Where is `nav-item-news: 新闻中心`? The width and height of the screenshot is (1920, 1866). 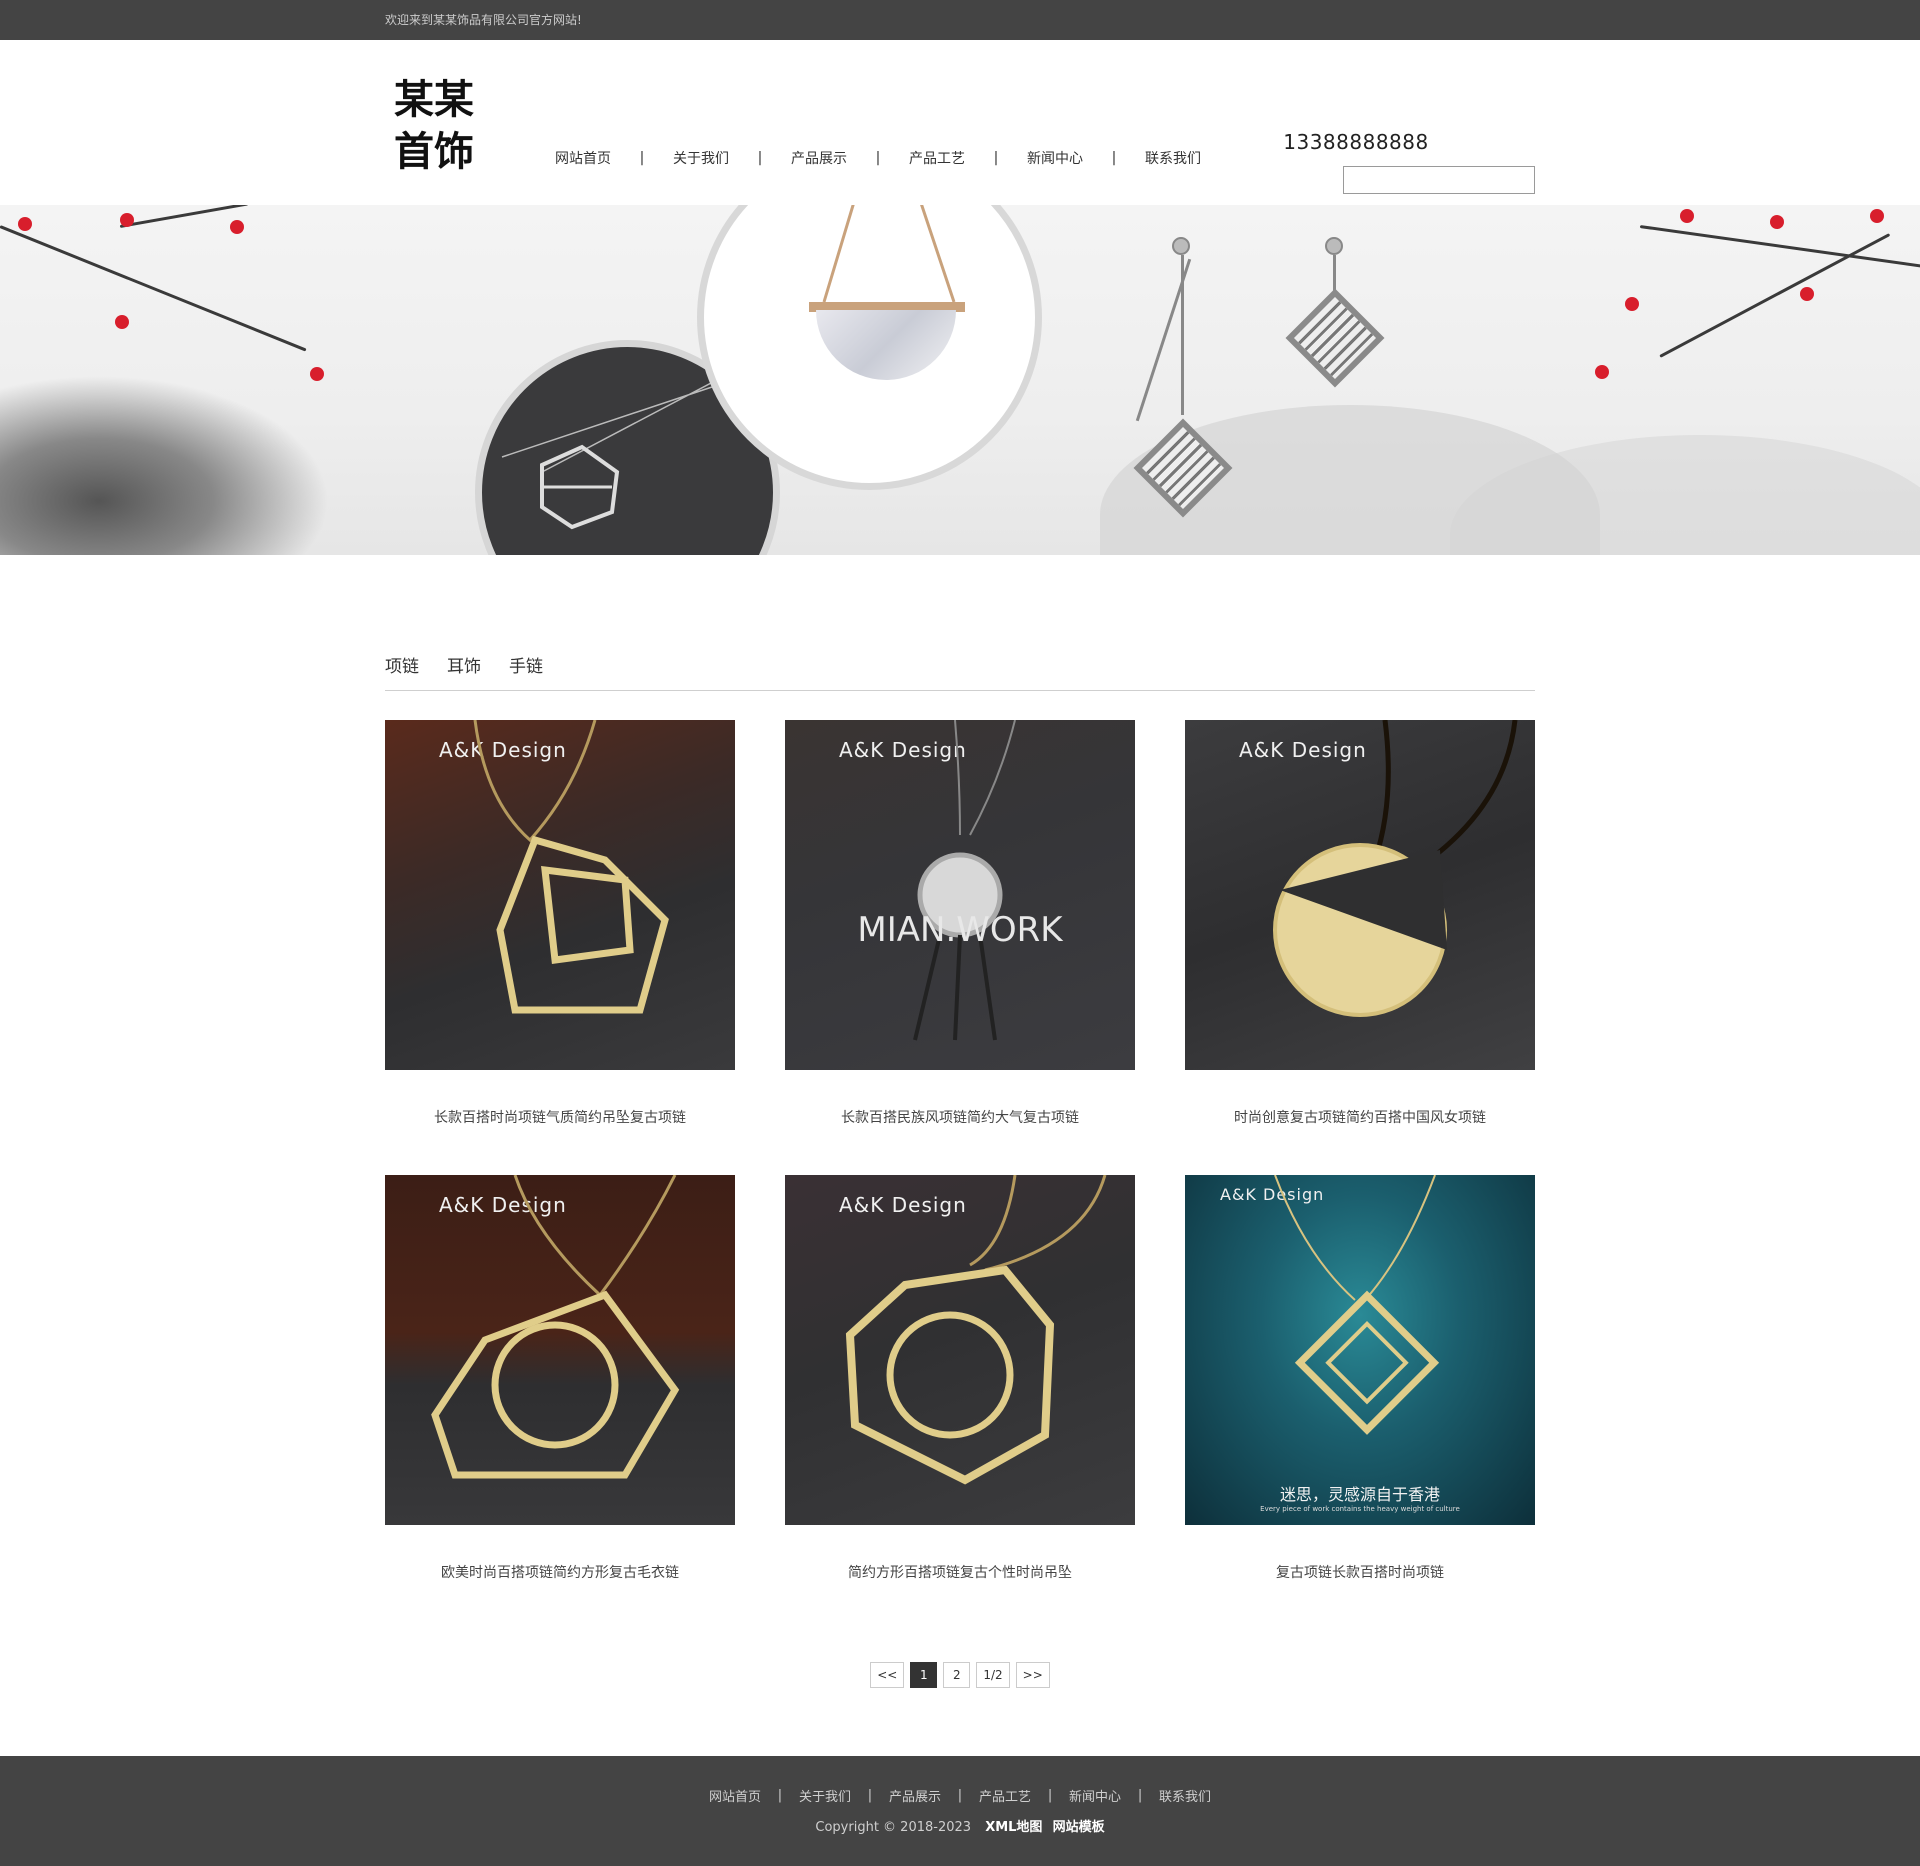
nav-item-news: 新闻中心 is located at coordinates (1055, 158).